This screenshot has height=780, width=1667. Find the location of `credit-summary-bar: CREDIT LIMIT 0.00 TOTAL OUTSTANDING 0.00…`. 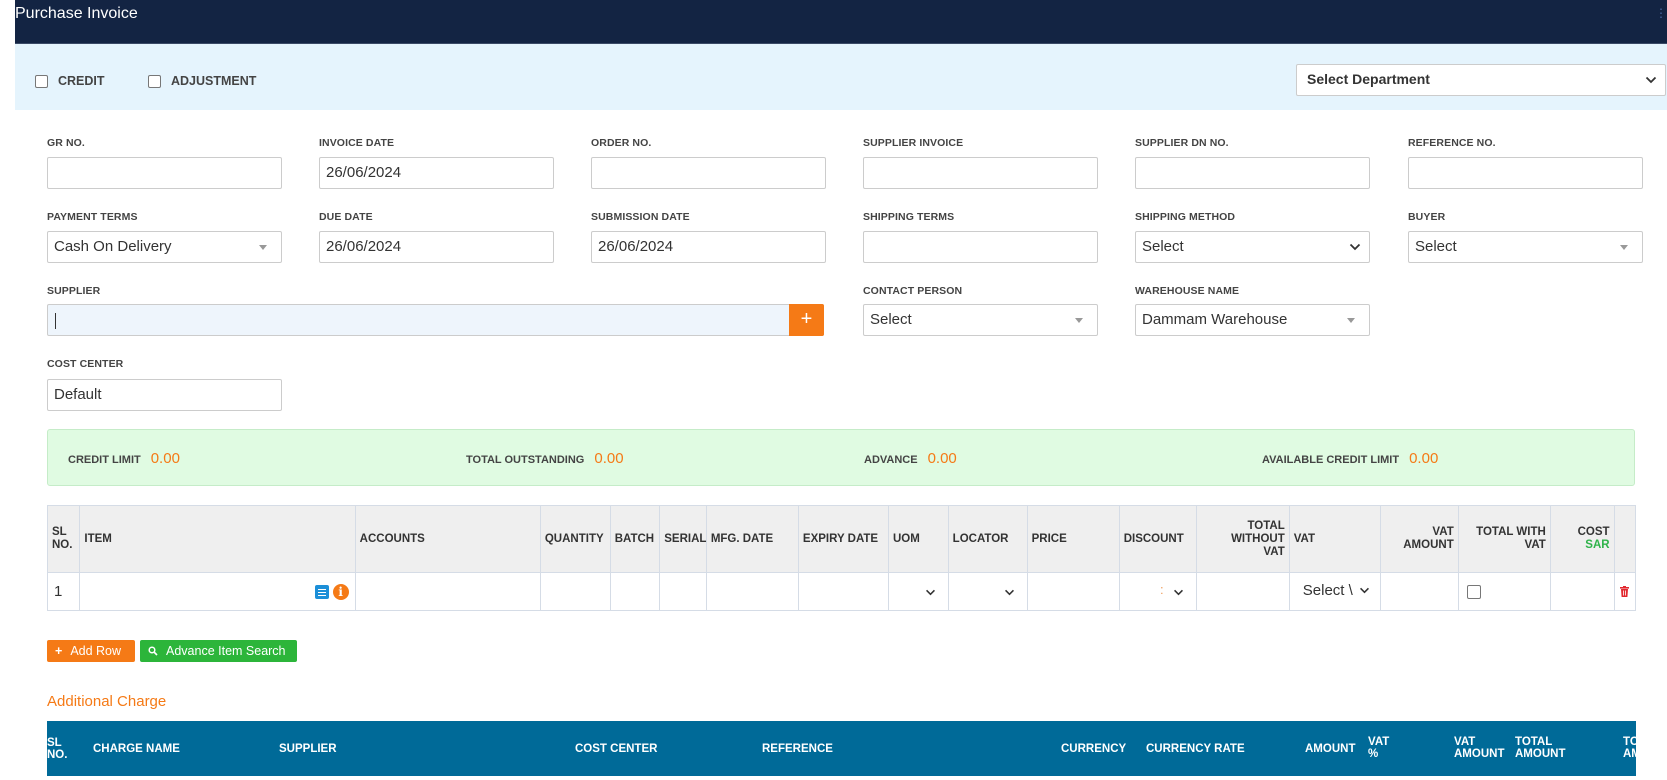

credit-summary-bar: CREDIT LIMIT 0.00 TOTAL OUTSTANDING 0.00… is located at coordinates (841, 457).